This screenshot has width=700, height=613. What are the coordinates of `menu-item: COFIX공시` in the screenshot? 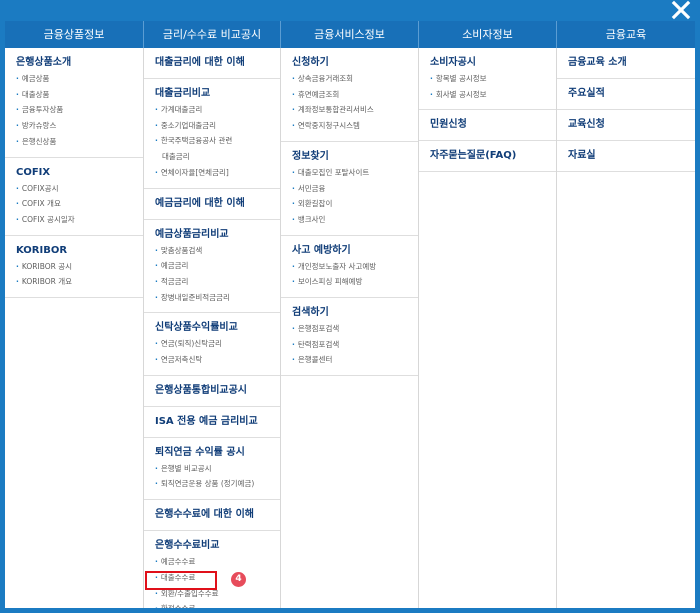 It's located at (79, 189).